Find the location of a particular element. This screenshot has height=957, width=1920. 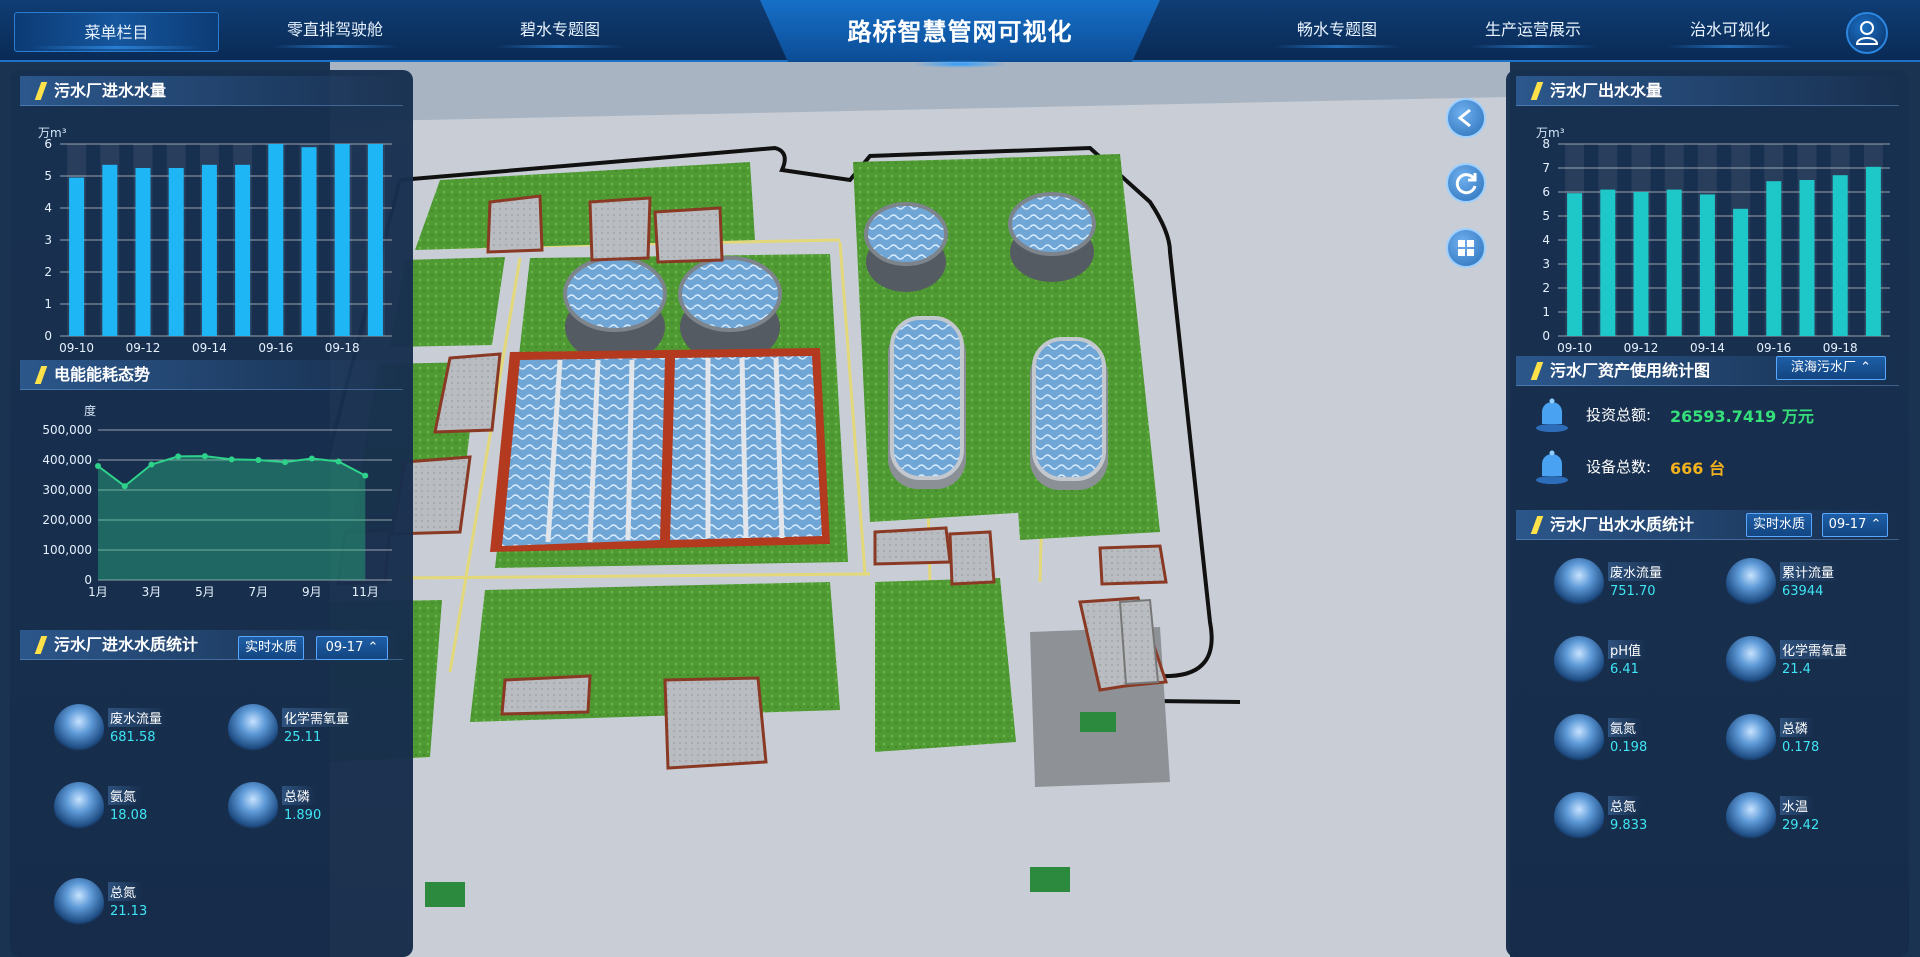

outflow-volume-title: 污水厂出水水量 is located at coordinates (1707, 91).